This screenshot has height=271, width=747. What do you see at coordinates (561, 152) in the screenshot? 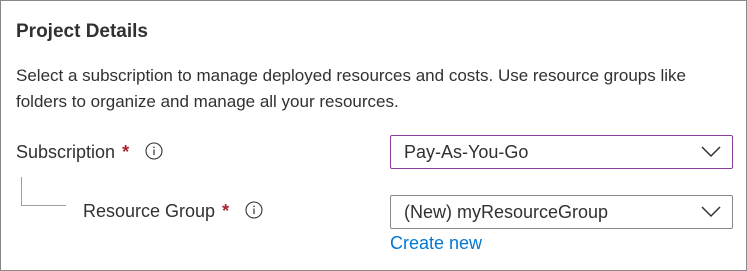
I see `subscription-dropdown: Pay-As-You-Go` at bounding box center [561, 152].